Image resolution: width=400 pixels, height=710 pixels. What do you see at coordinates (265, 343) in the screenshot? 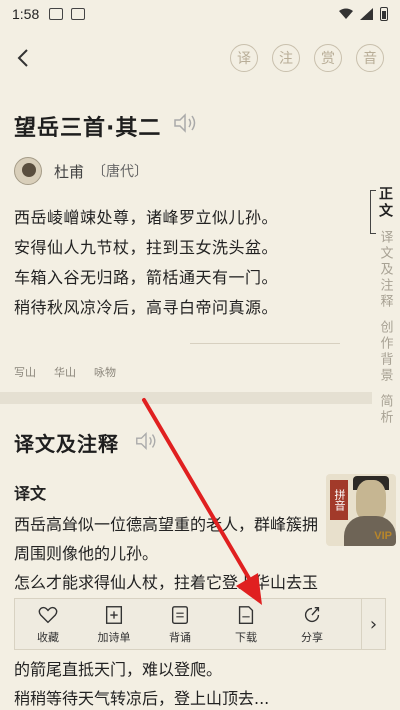
I see `divider` at bounding box center [265, 343].